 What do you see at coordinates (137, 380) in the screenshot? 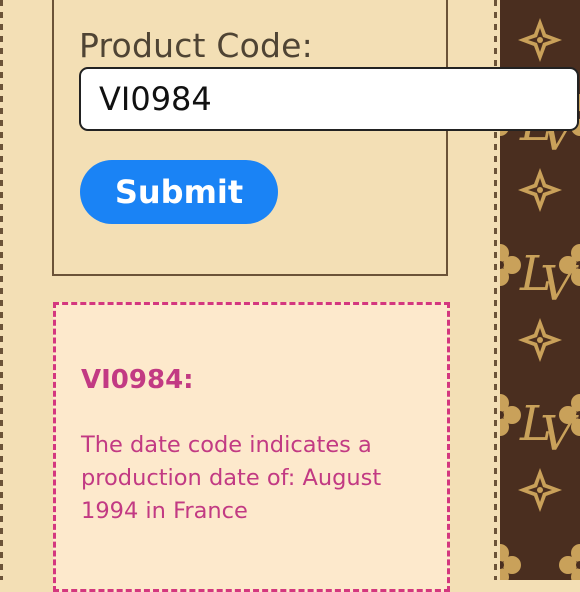
I see `result-code-heading: VI0984:` at bounding box center [137, 380].